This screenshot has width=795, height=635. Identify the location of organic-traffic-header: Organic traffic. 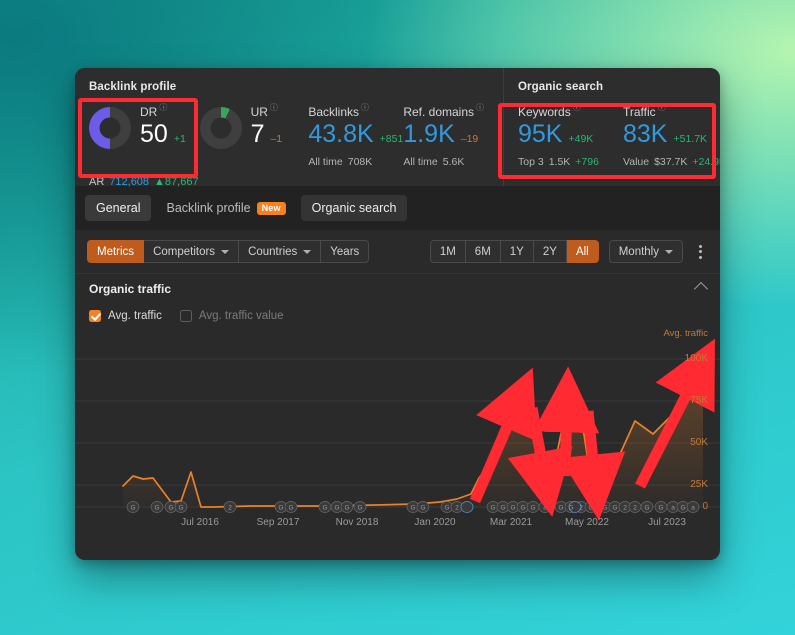
(397, 289).